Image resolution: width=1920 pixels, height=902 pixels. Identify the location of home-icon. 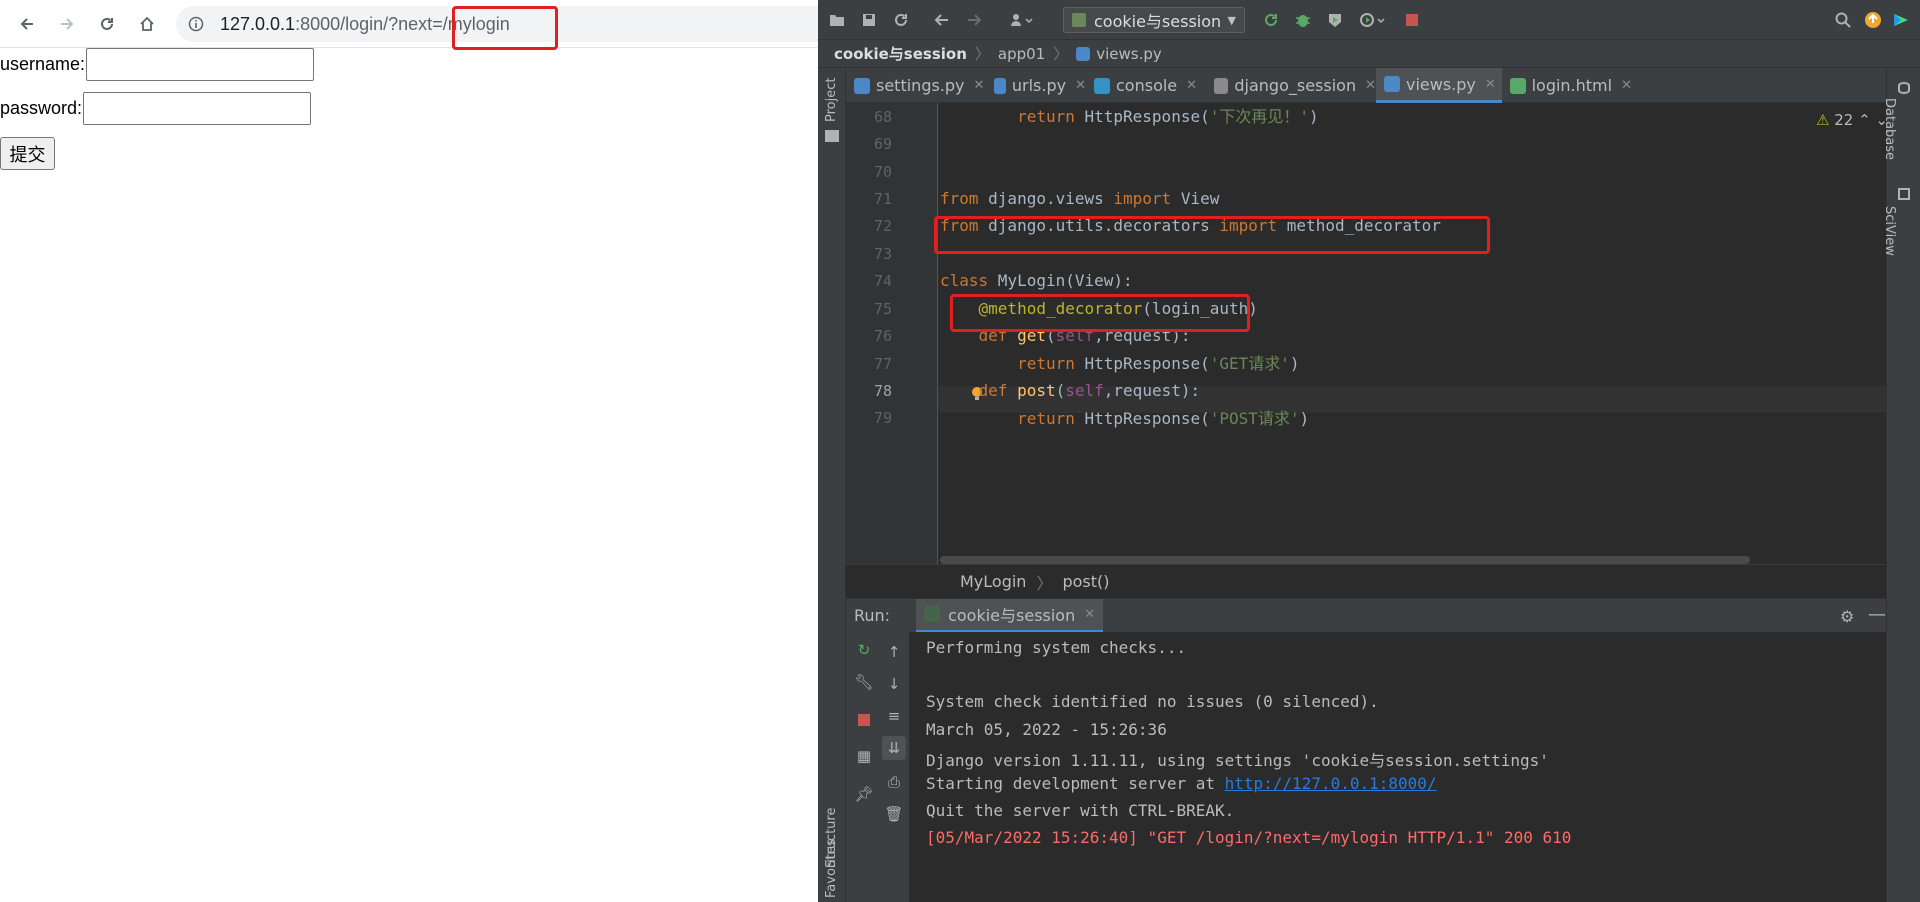
(147, 24).